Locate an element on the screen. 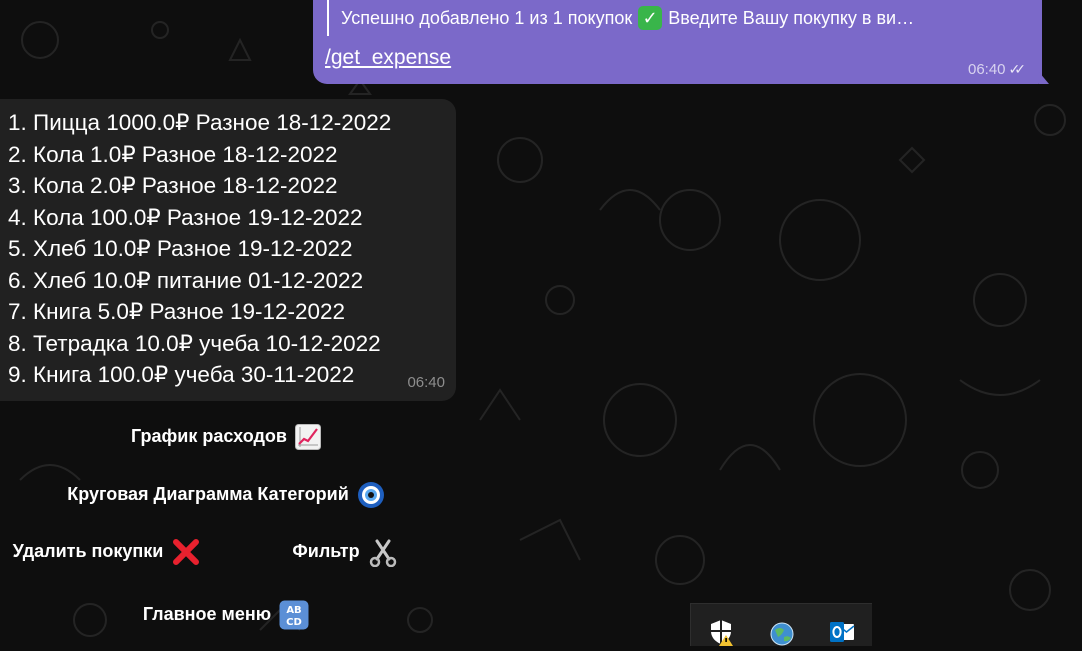 This screenshot has height=651, width=1082. filter-button: Фильтр is located at coordinates (345, 551).